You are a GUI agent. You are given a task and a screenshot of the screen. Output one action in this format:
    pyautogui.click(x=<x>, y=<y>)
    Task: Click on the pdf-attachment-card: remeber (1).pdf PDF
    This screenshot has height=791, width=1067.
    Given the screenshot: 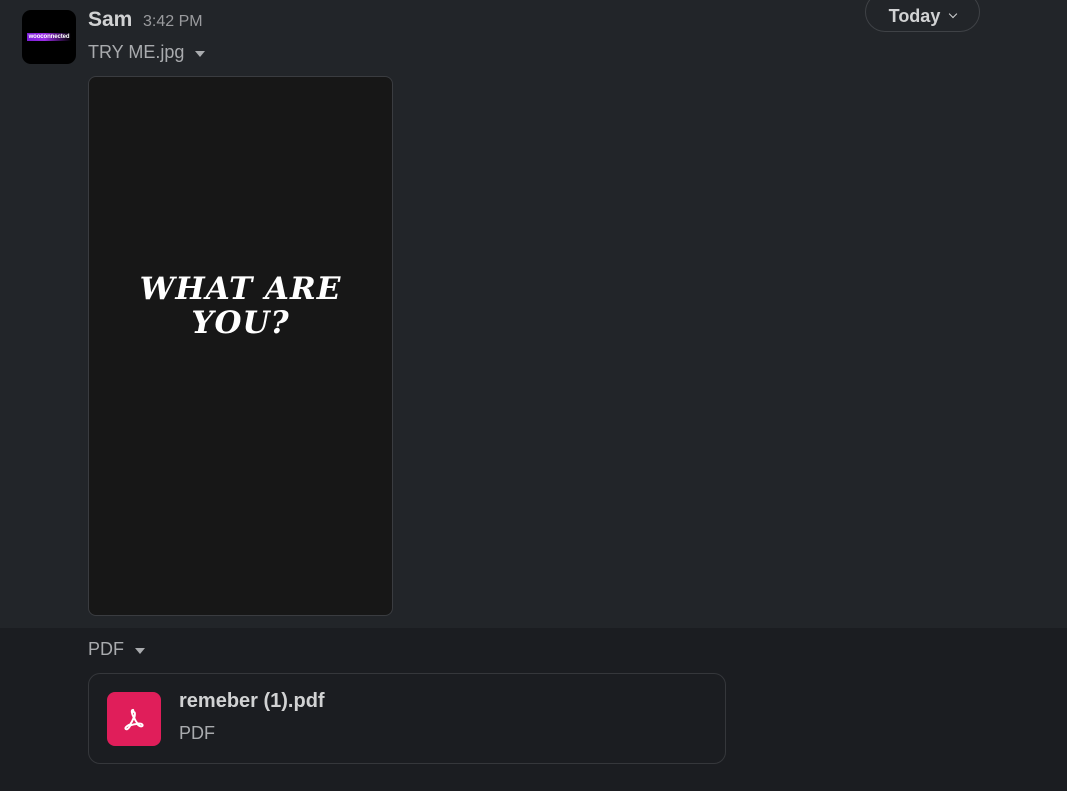 What is the action you would take?
    pyautogui.click(x=407, y=718)
    